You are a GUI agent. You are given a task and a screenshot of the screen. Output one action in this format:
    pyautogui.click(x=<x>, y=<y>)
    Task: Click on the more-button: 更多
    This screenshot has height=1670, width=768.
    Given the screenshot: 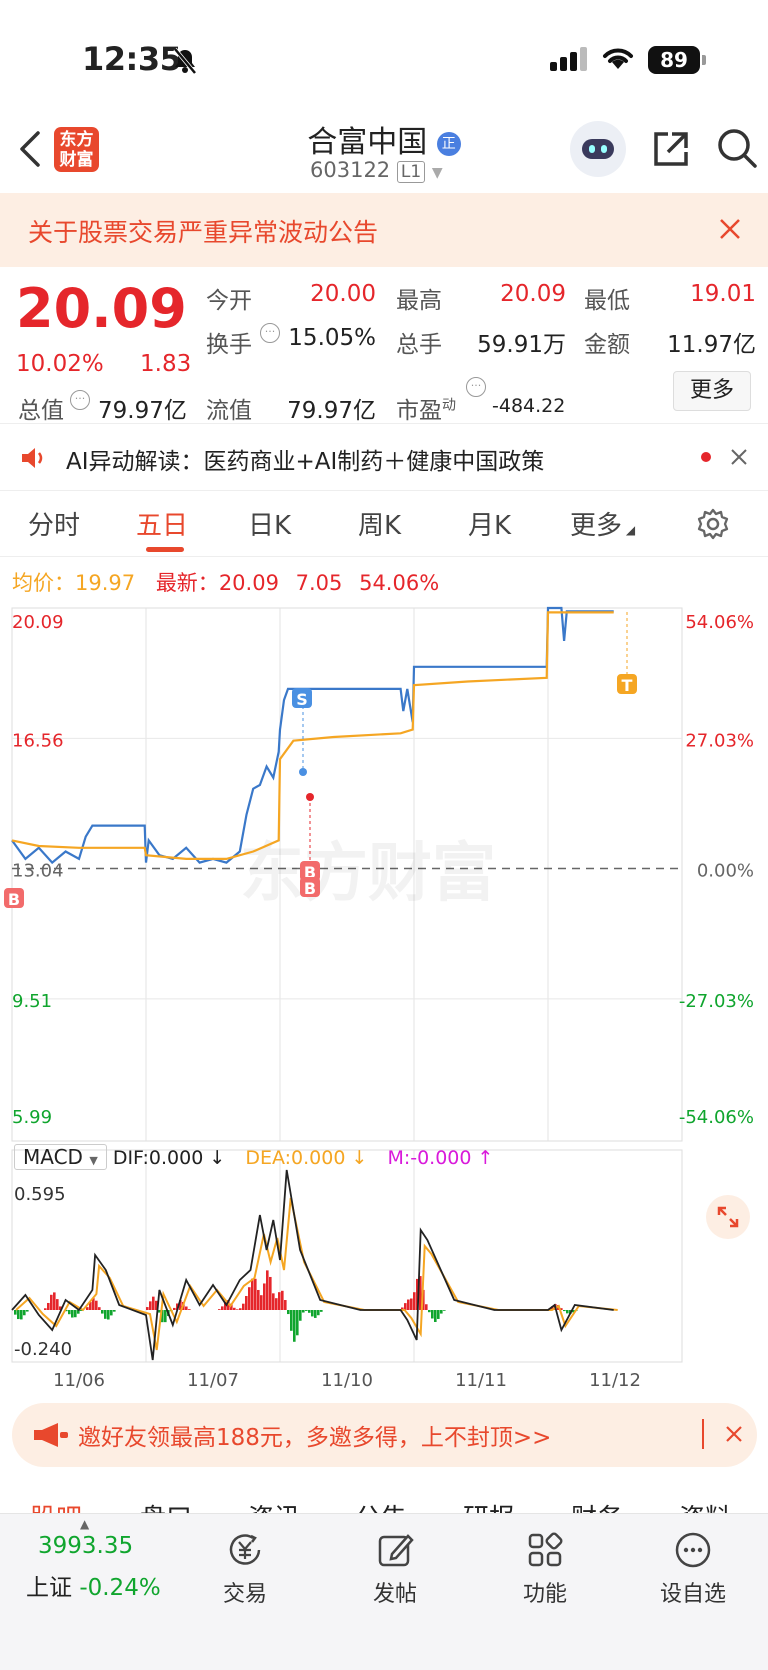 What is the action you would take?
    pyautogui.click(x=712, y=391)
    